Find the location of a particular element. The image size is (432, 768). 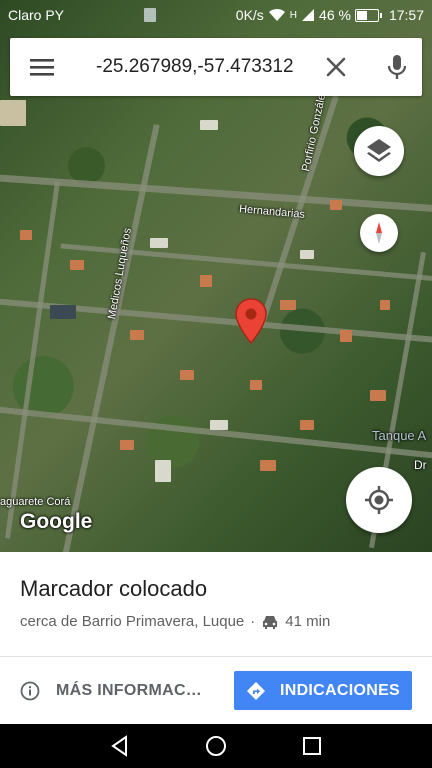

layers-button is located at coordinates (379, 151).